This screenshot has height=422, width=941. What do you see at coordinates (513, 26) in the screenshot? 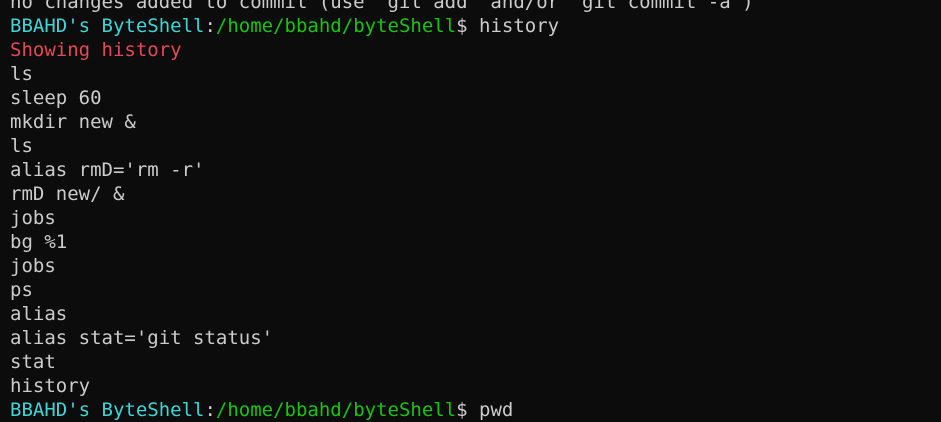
I see `prompt-command: history` at bounding box center [513, 26].